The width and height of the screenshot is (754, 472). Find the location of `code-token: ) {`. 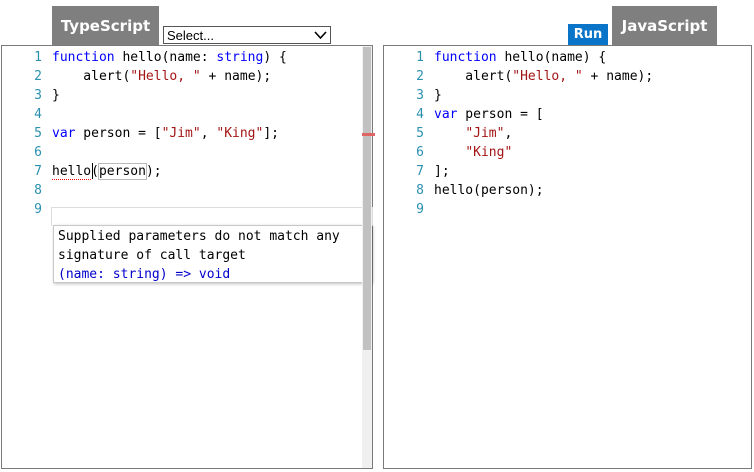

code-token: ) { is located at coordinates (275, 57).